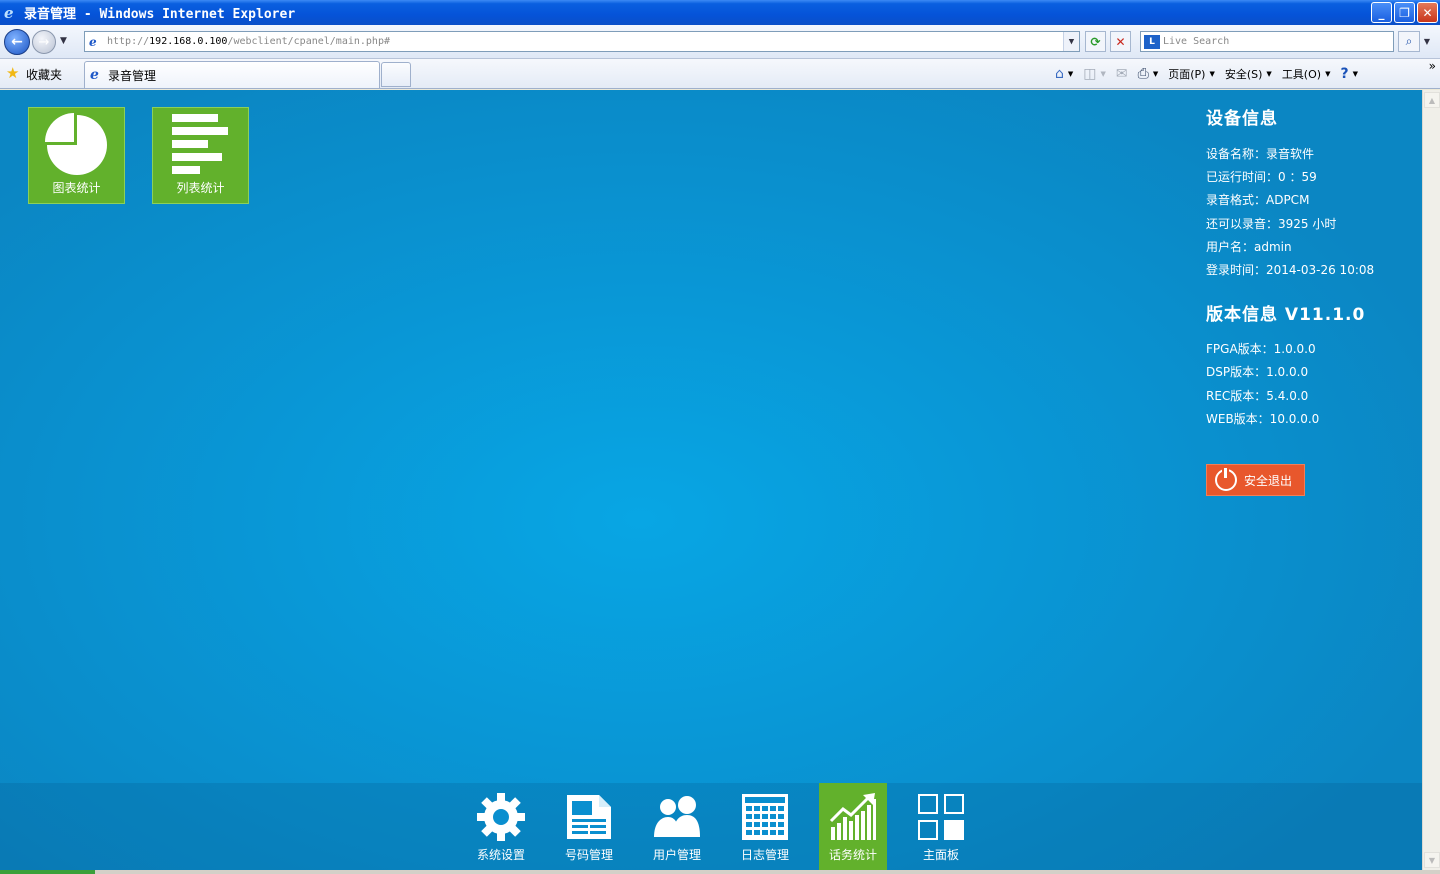 The height and width of the screenshot is (874, 1440). What do you see at coordinates (1059, 74) in the screenshot?
I see `home-icon: ⌂` at bounding box center [1059, 74].